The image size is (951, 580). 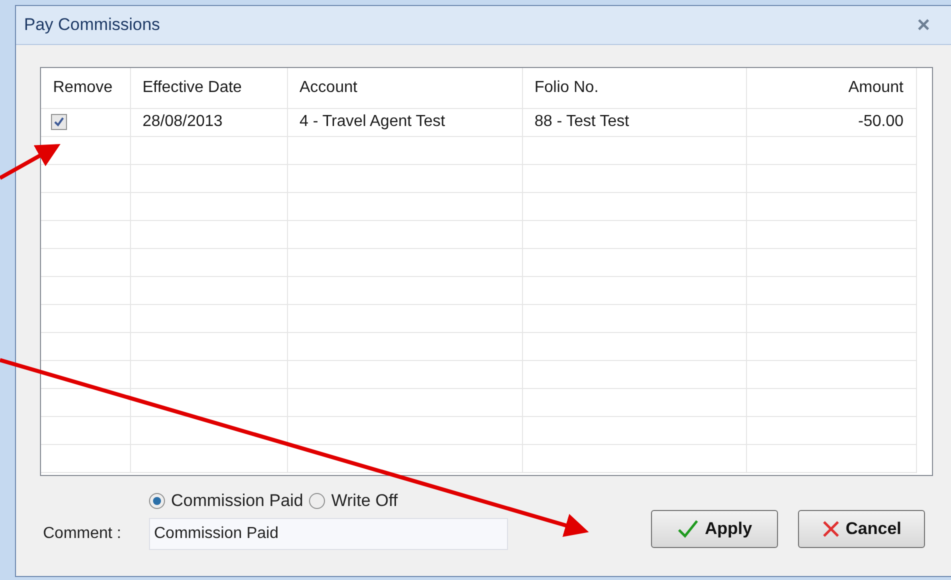 What do you see at coordinates (582, 121) in the screenshot?
I see `table-cell: 88 - Test Test` at bounding box center [582, 121].